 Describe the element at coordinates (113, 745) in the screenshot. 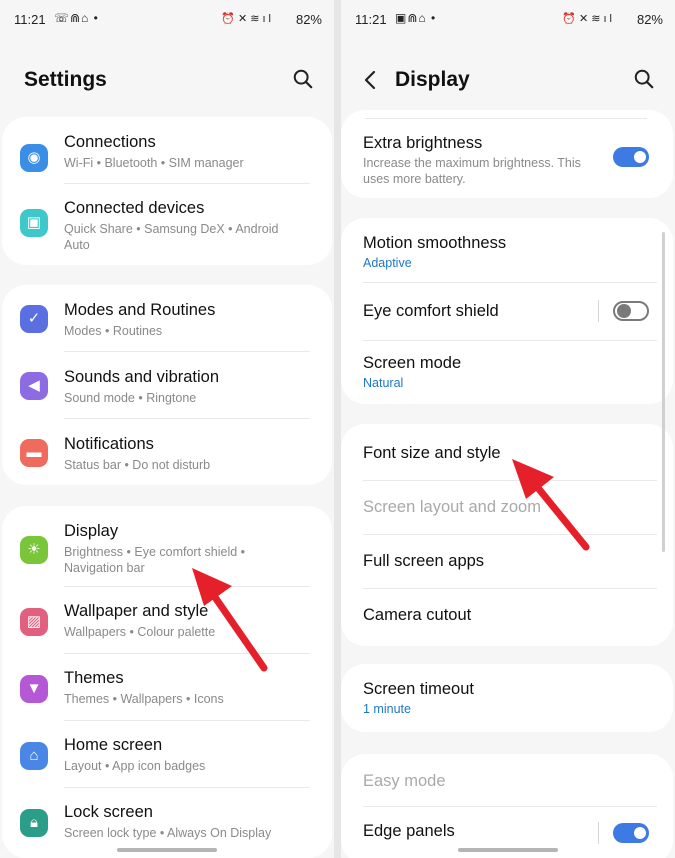

I see `menu-item-label: Home screen` at that location.